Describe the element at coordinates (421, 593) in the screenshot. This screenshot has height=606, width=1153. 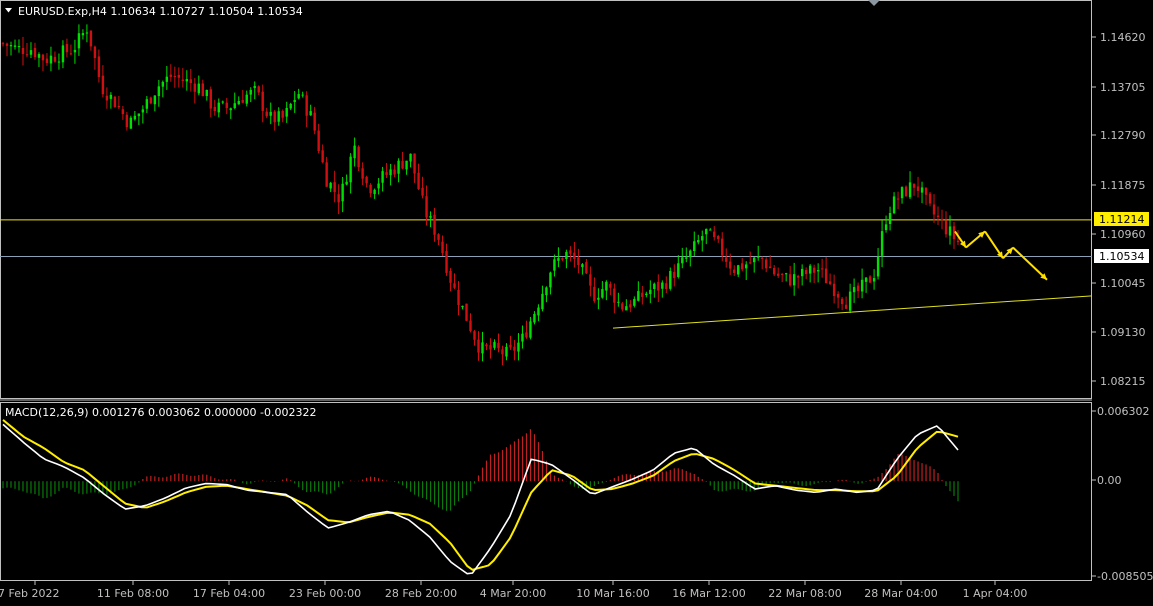
I see `time-axis-label: 28 Feb 20:00` at that location.